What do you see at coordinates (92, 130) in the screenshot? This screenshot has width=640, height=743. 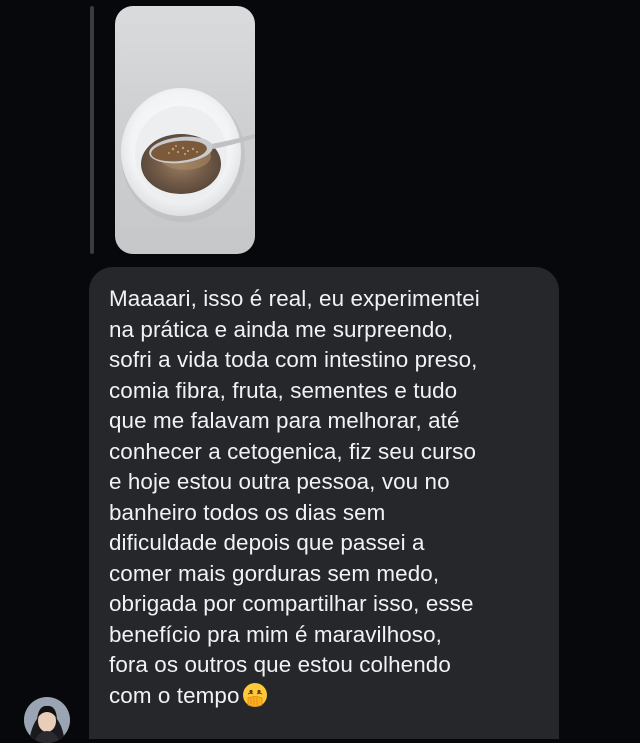 I see `reply-indicator-bar` at bounding box center [92, 130].